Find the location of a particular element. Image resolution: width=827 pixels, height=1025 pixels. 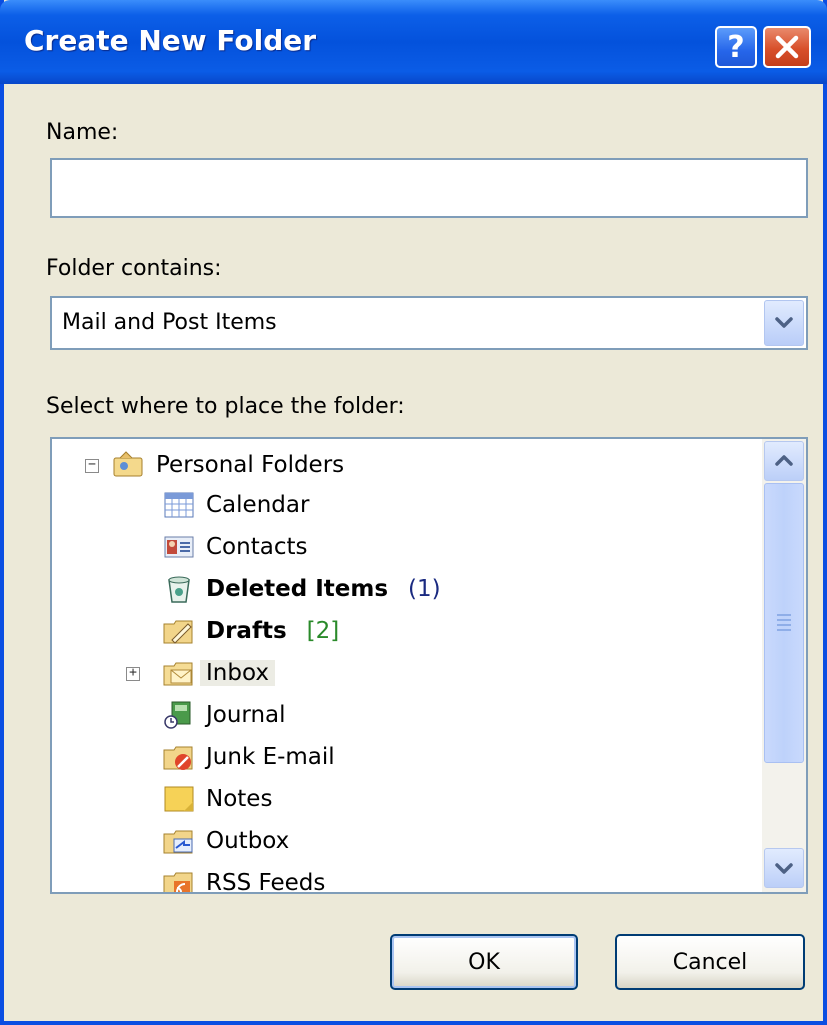

tree-item-label: RSS Feeds is located at coordinates (266, 882).